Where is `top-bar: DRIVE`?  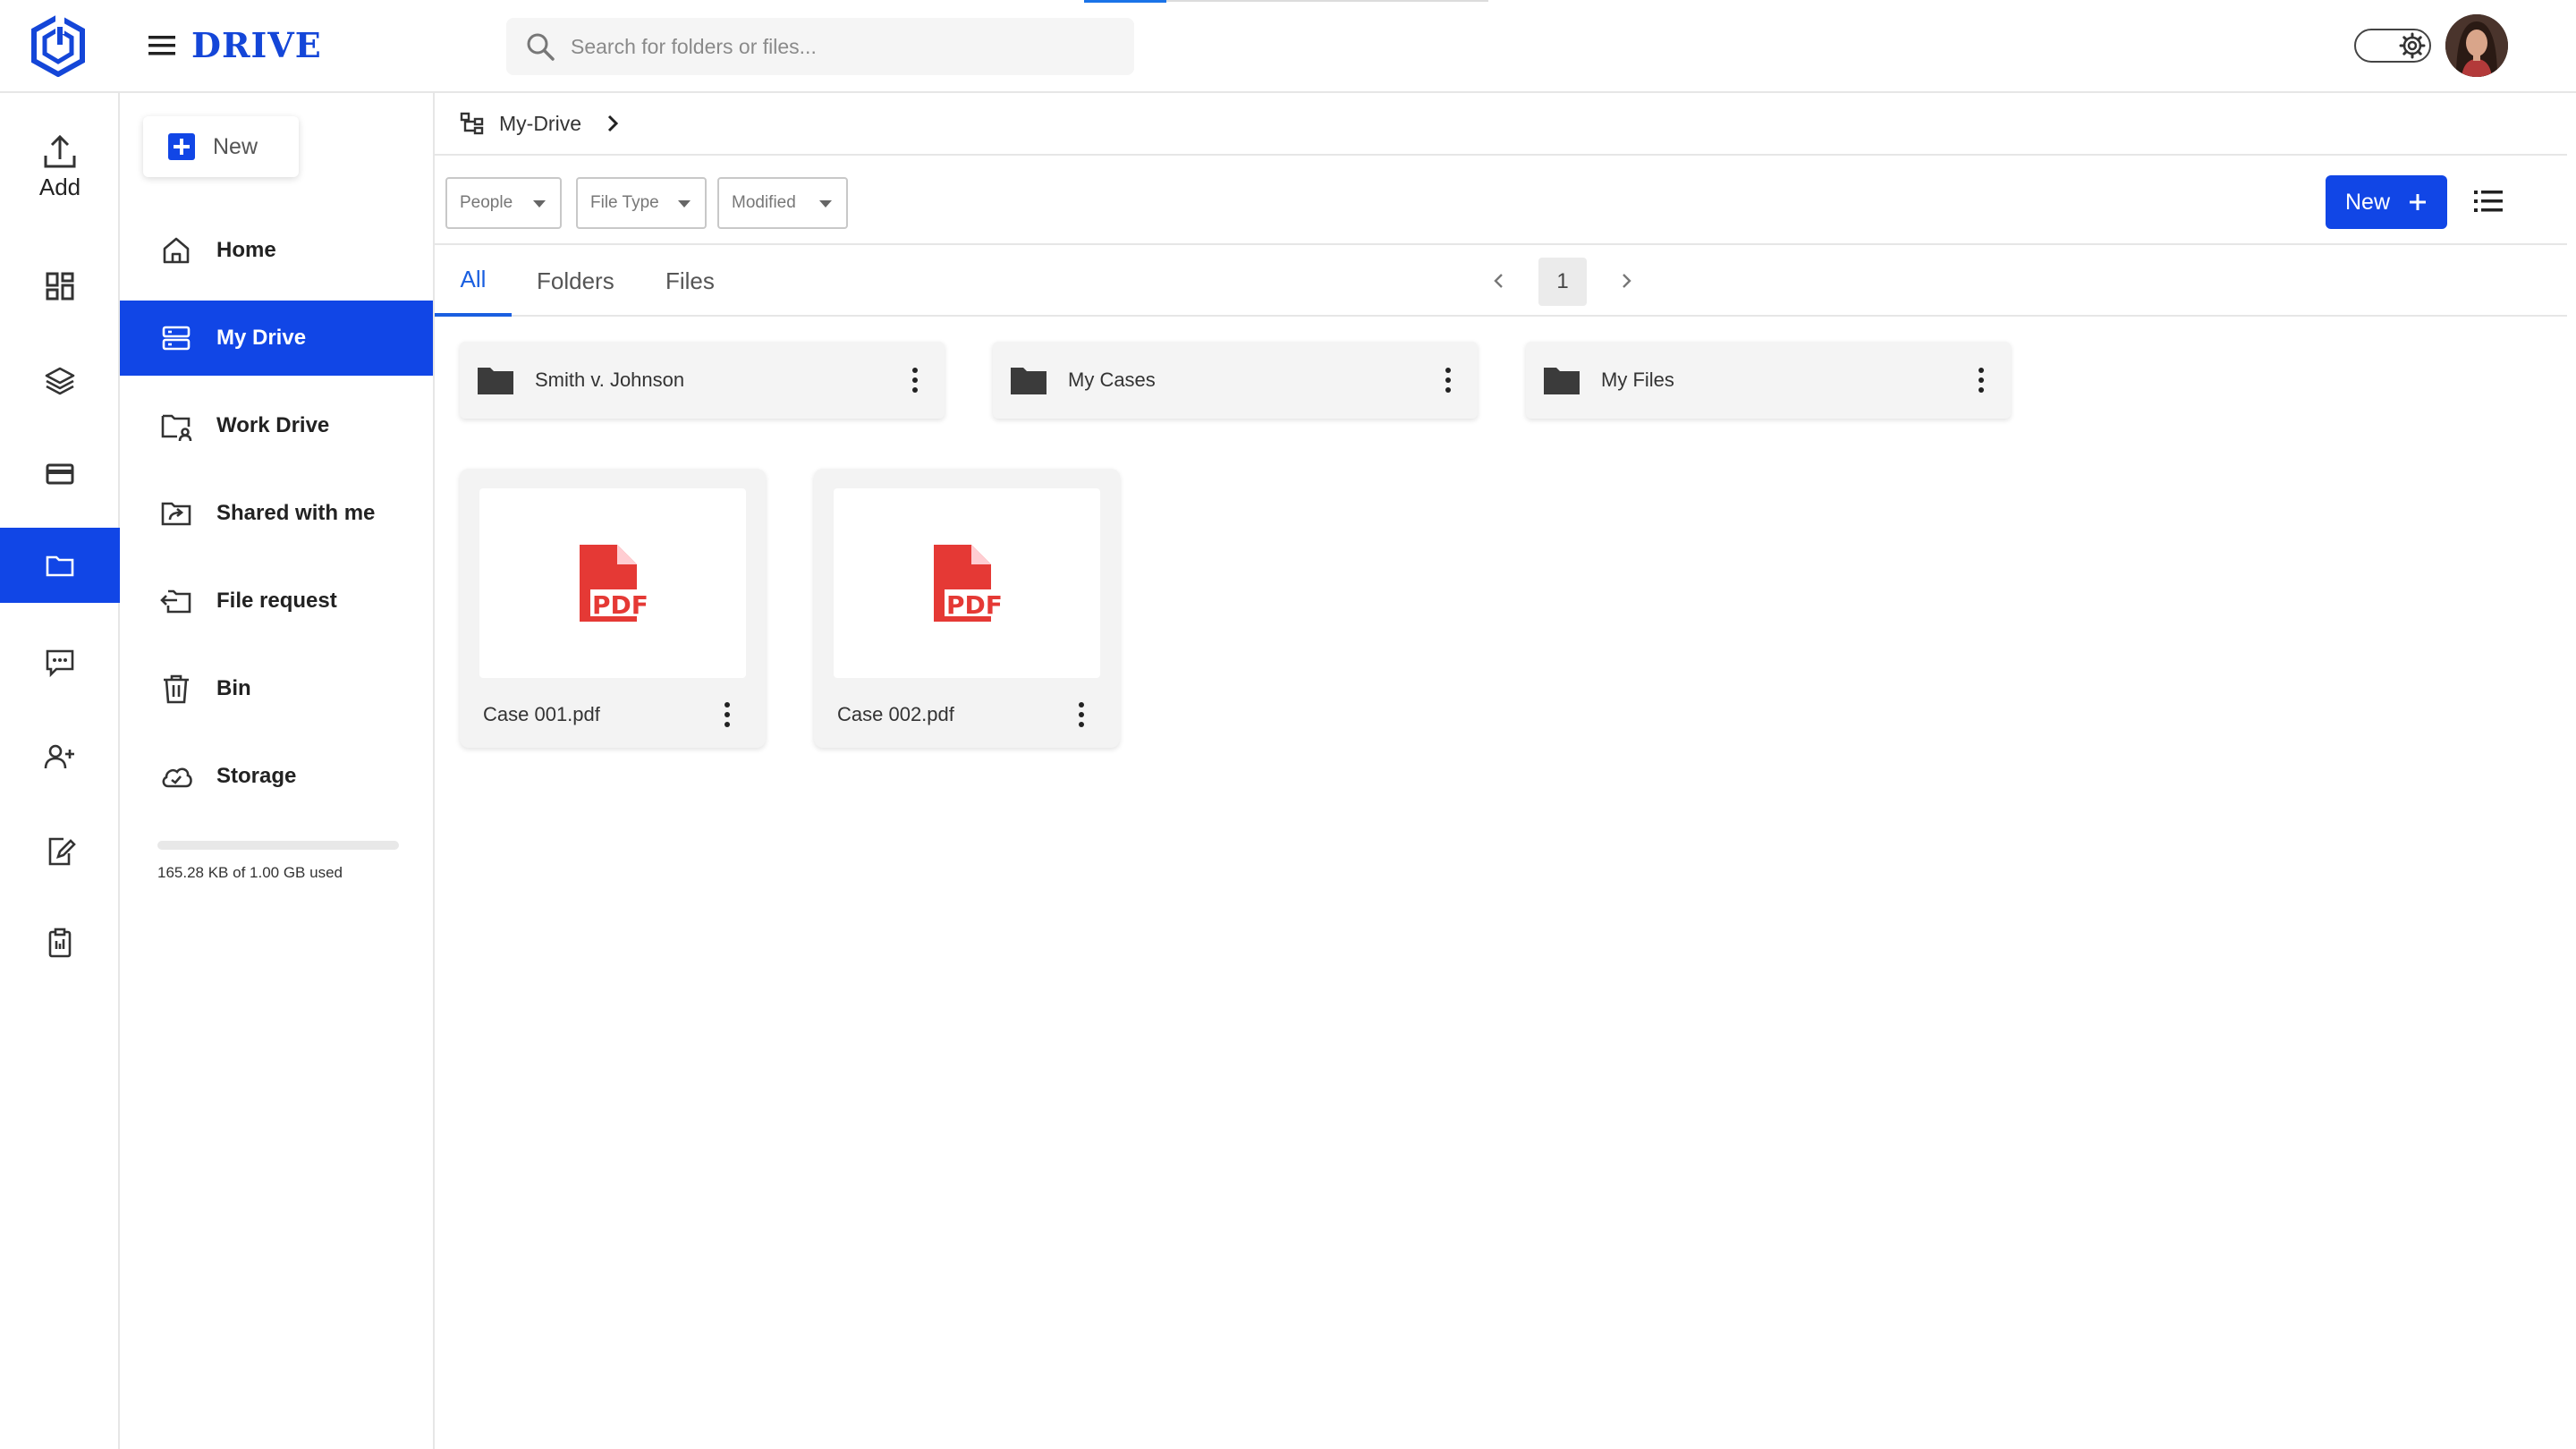 top-bar: DRIVE is located at coordinates (1288, 46).